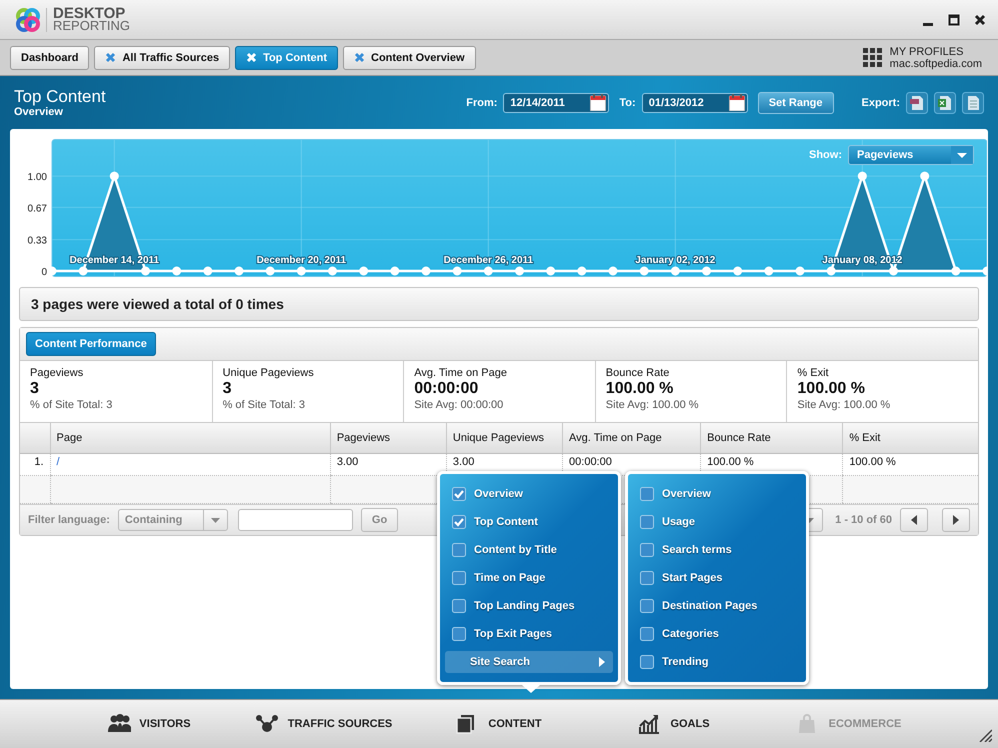  I want to click on left-arrow-icon, so click(914, 520).